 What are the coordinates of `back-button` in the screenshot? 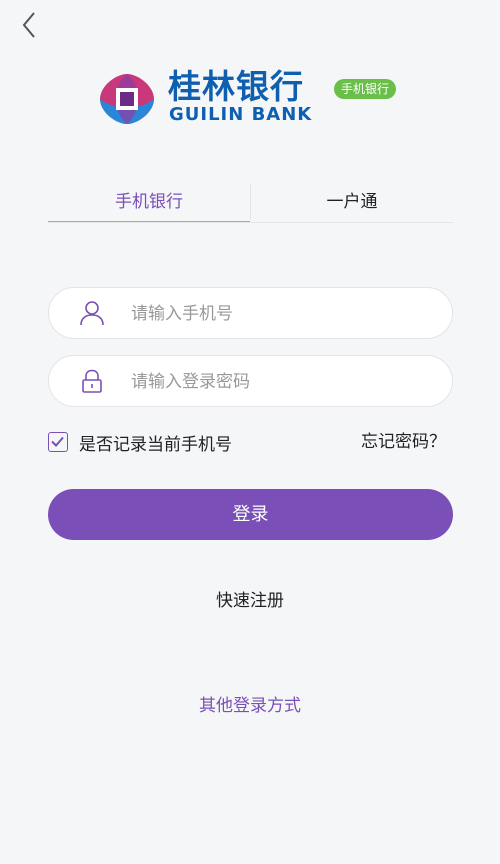 It's located at (30, 25).